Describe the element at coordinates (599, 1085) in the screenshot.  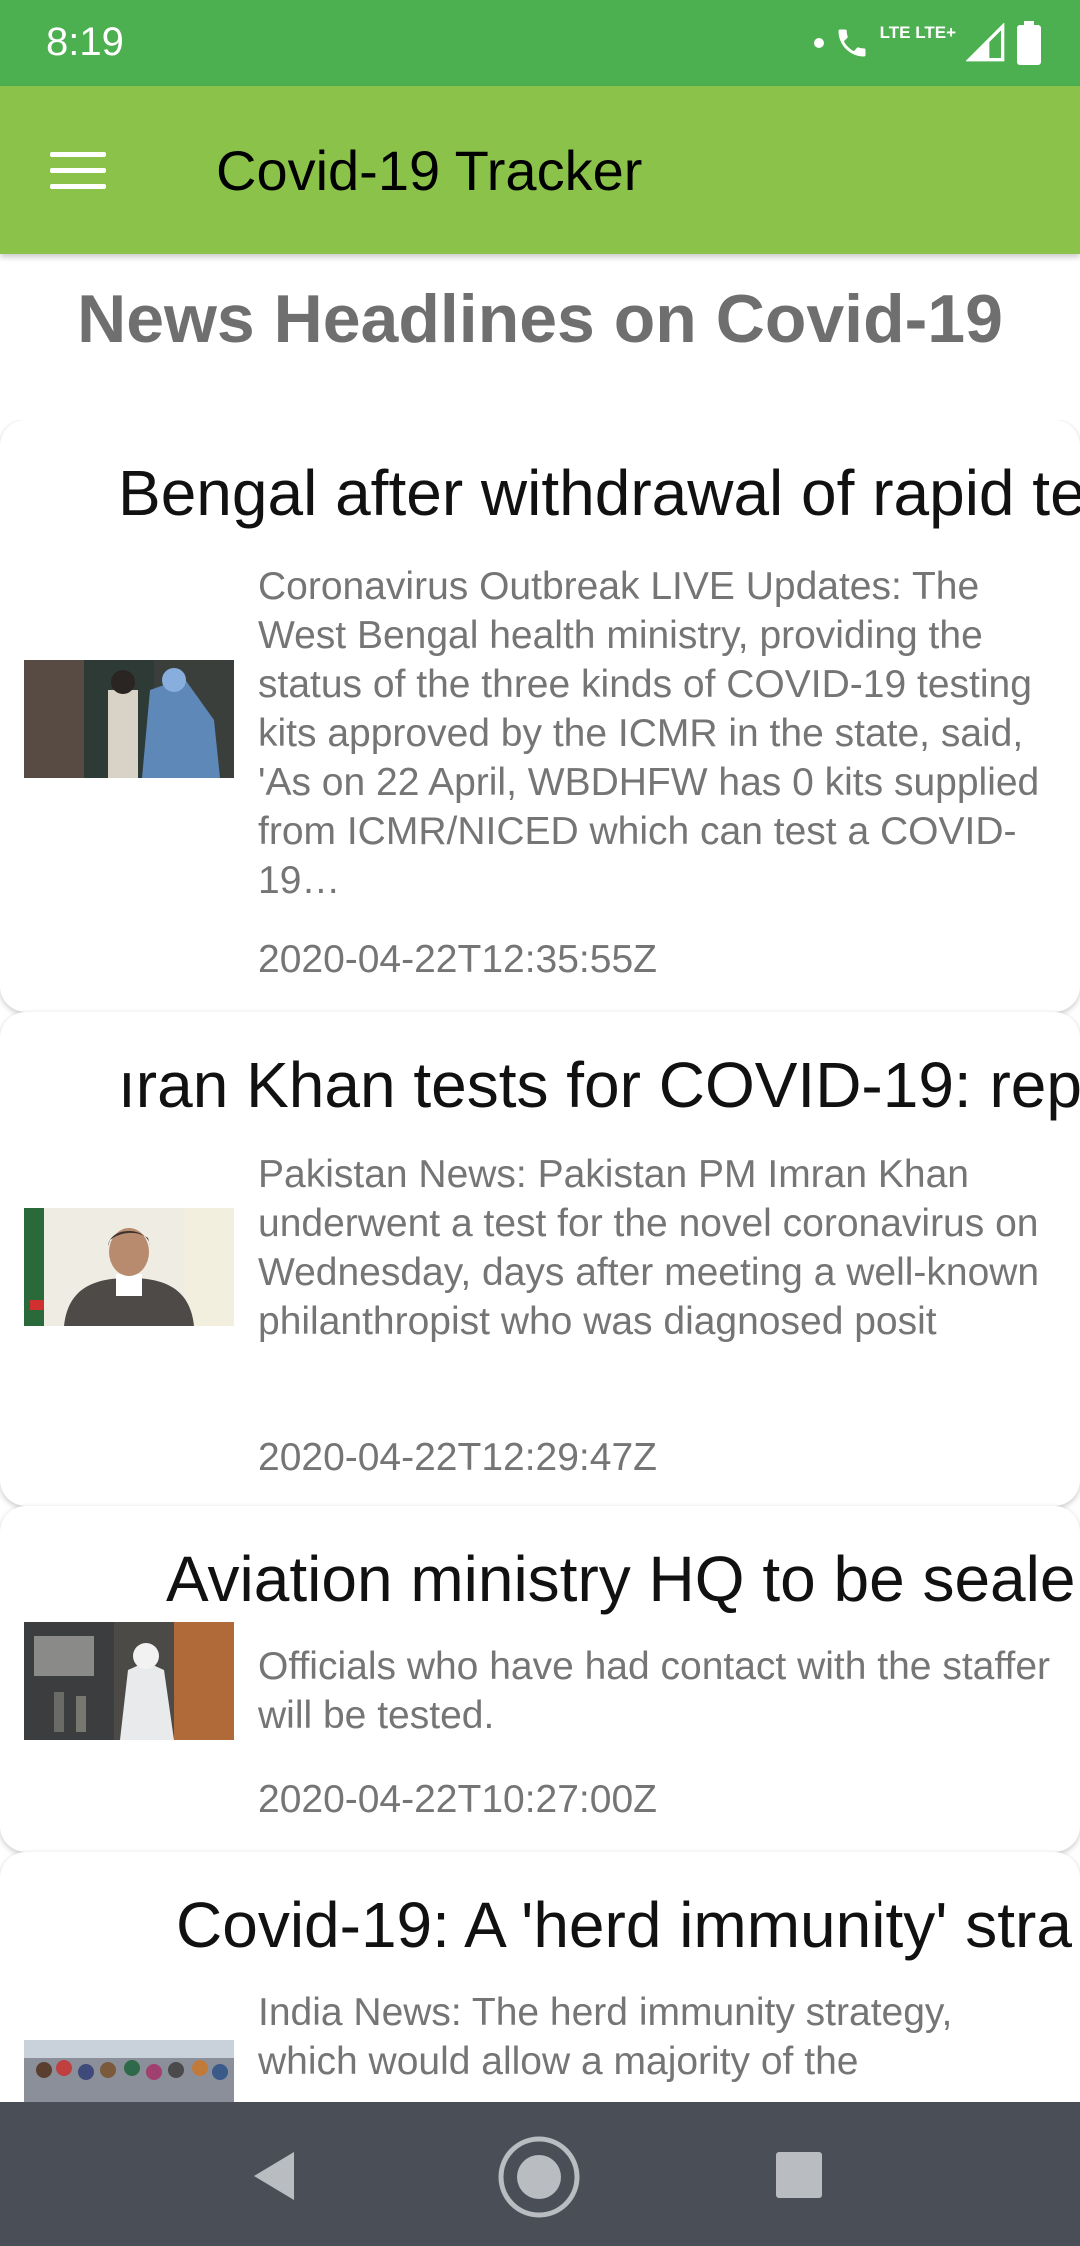
I see `news-card-title: ıran Khan tests for COVID-19: repo` at that location.